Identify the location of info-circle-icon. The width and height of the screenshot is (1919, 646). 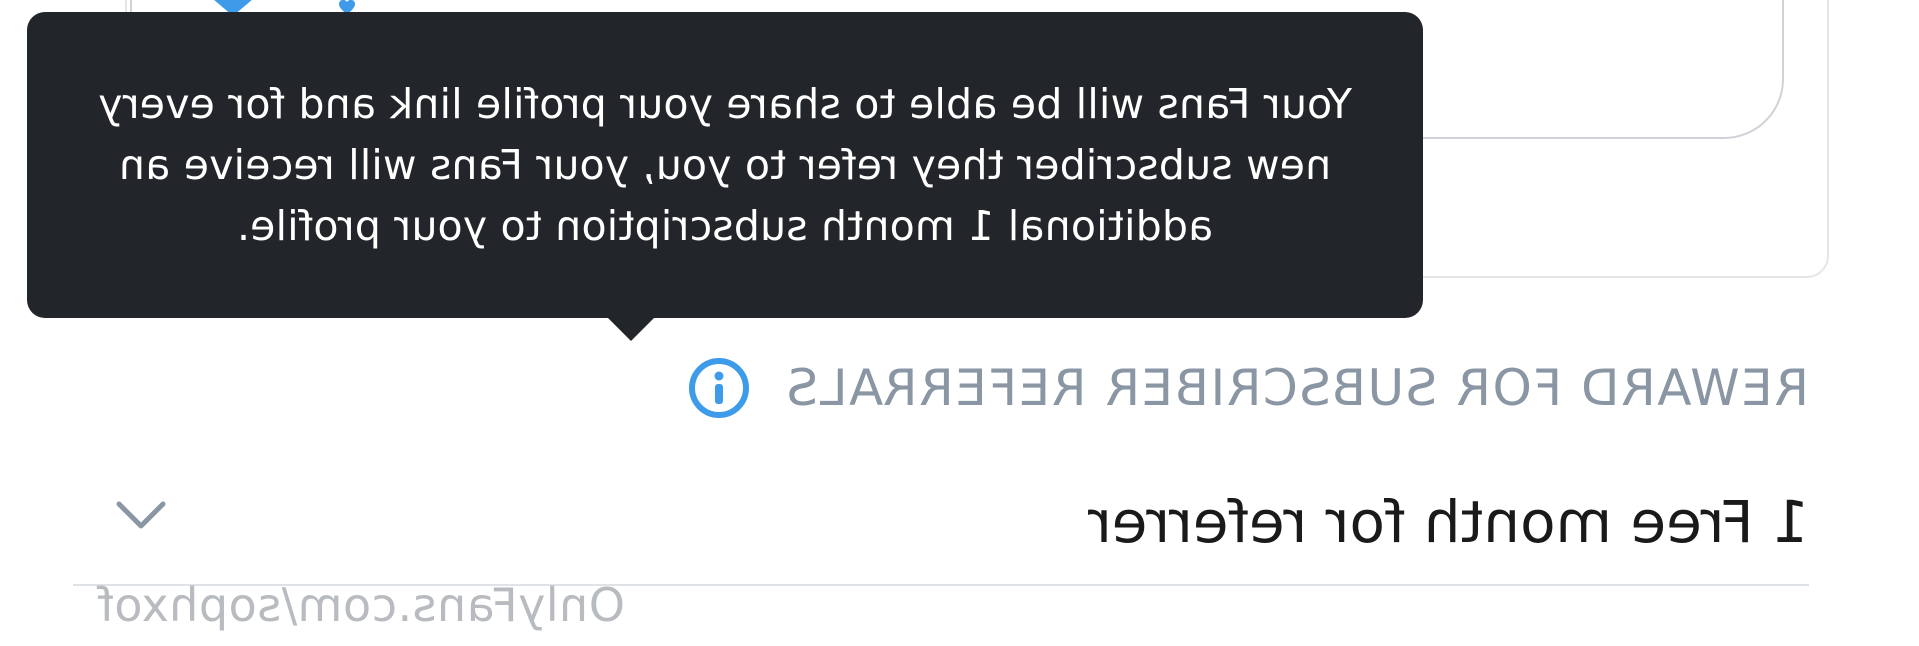
(719, 388).